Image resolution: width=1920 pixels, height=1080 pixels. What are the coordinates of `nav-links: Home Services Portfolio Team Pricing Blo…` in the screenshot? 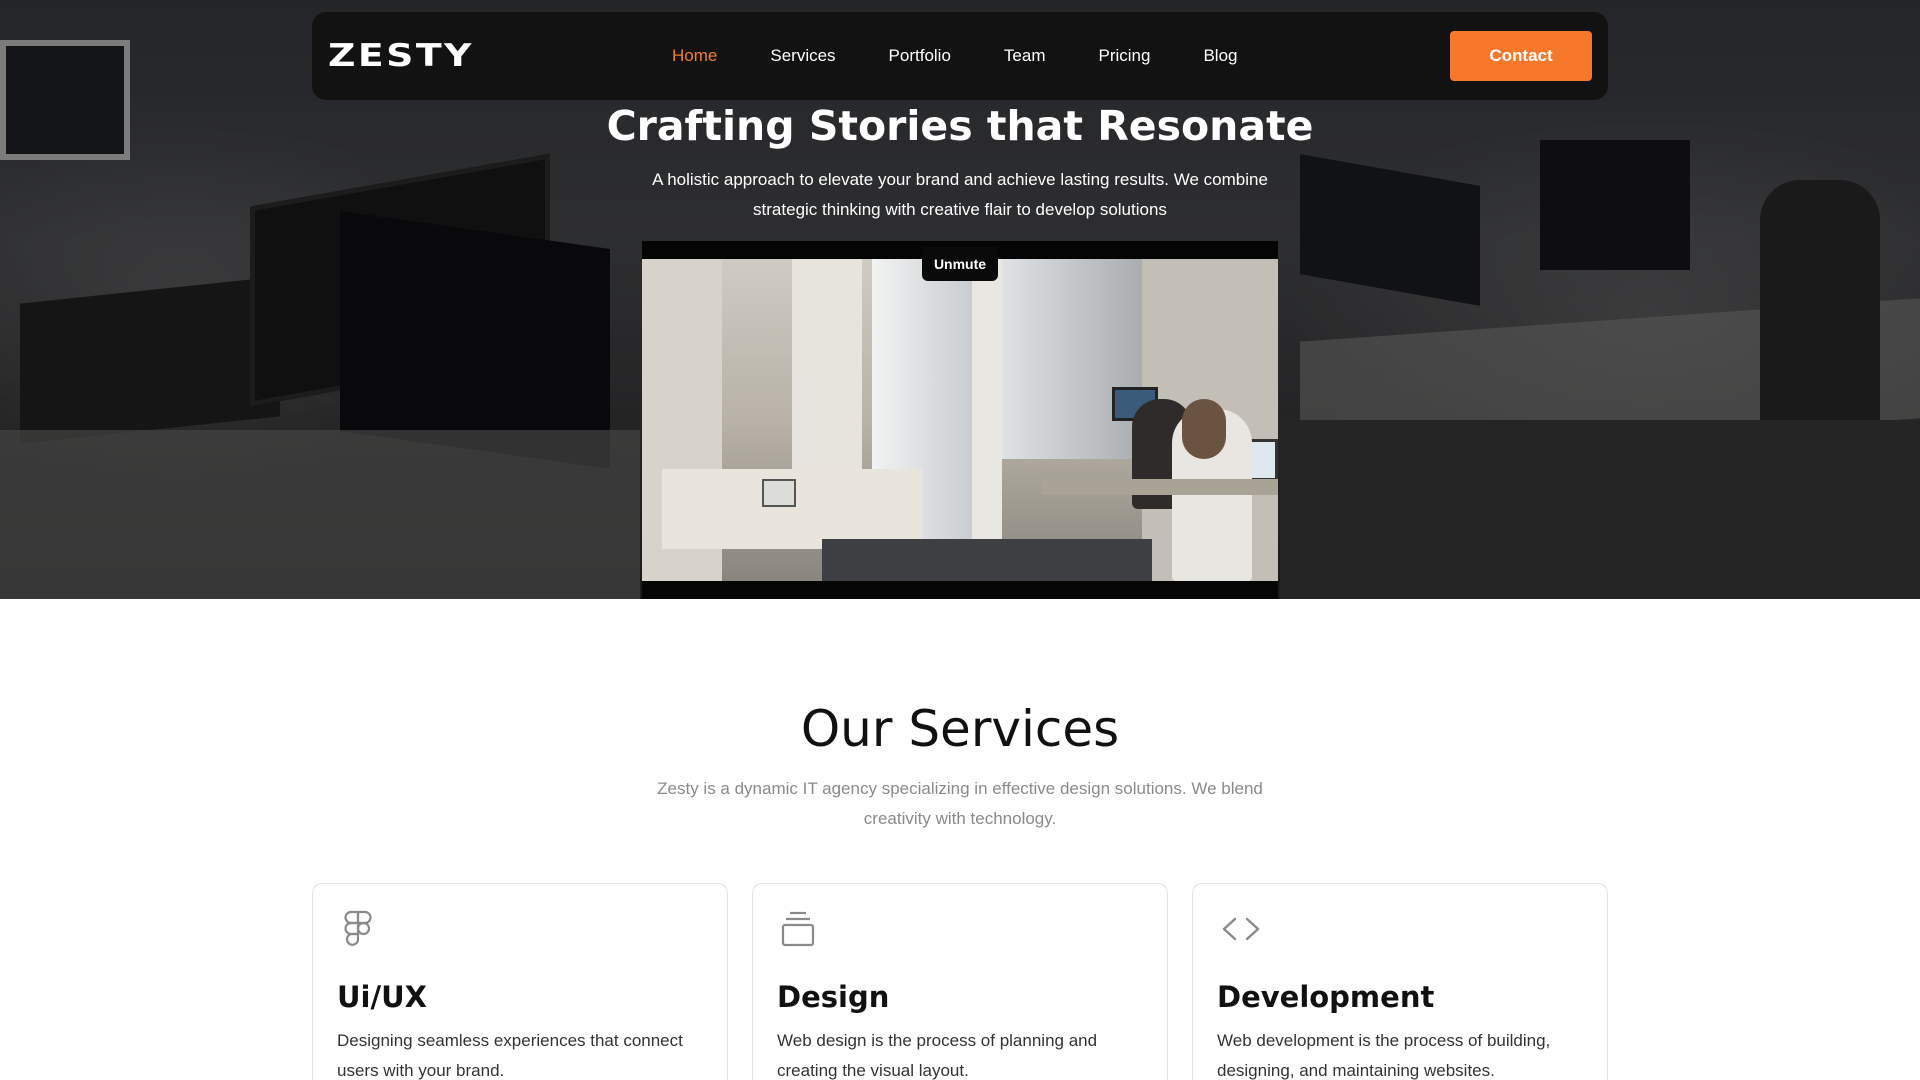 It's located at (981, 56).